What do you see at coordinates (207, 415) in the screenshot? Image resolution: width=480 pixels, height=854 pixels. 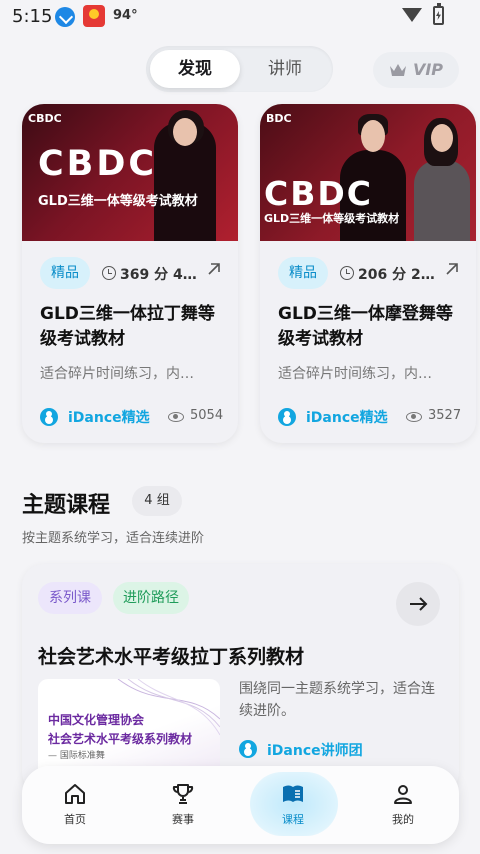 I see `view-count: 5054` at bounding box center [207, 415].